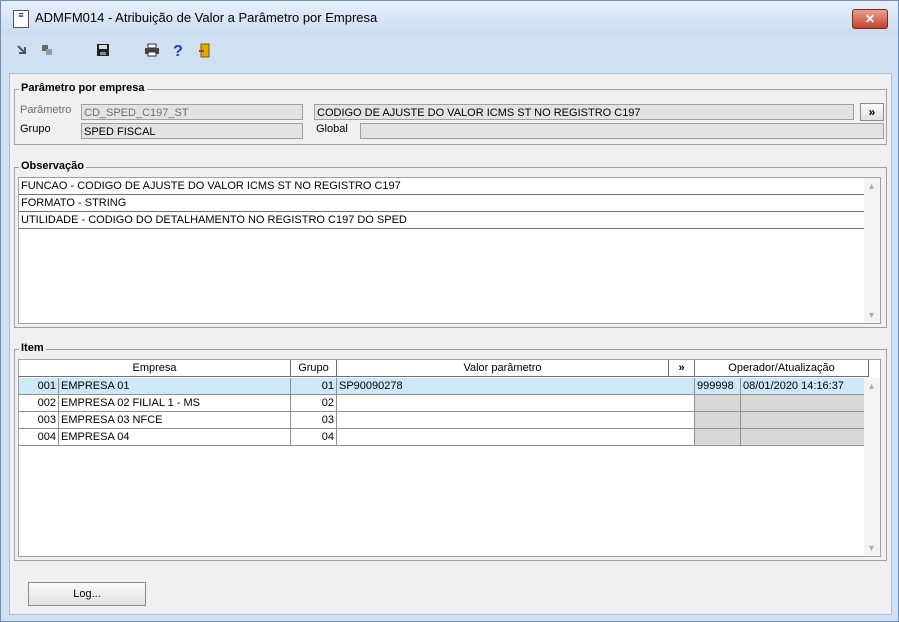 The image size is (899, 622). What do you see at coordinates (39, 386) in the screenshot?
I see `row-codigo: 001` at bounding box center [39, 386].